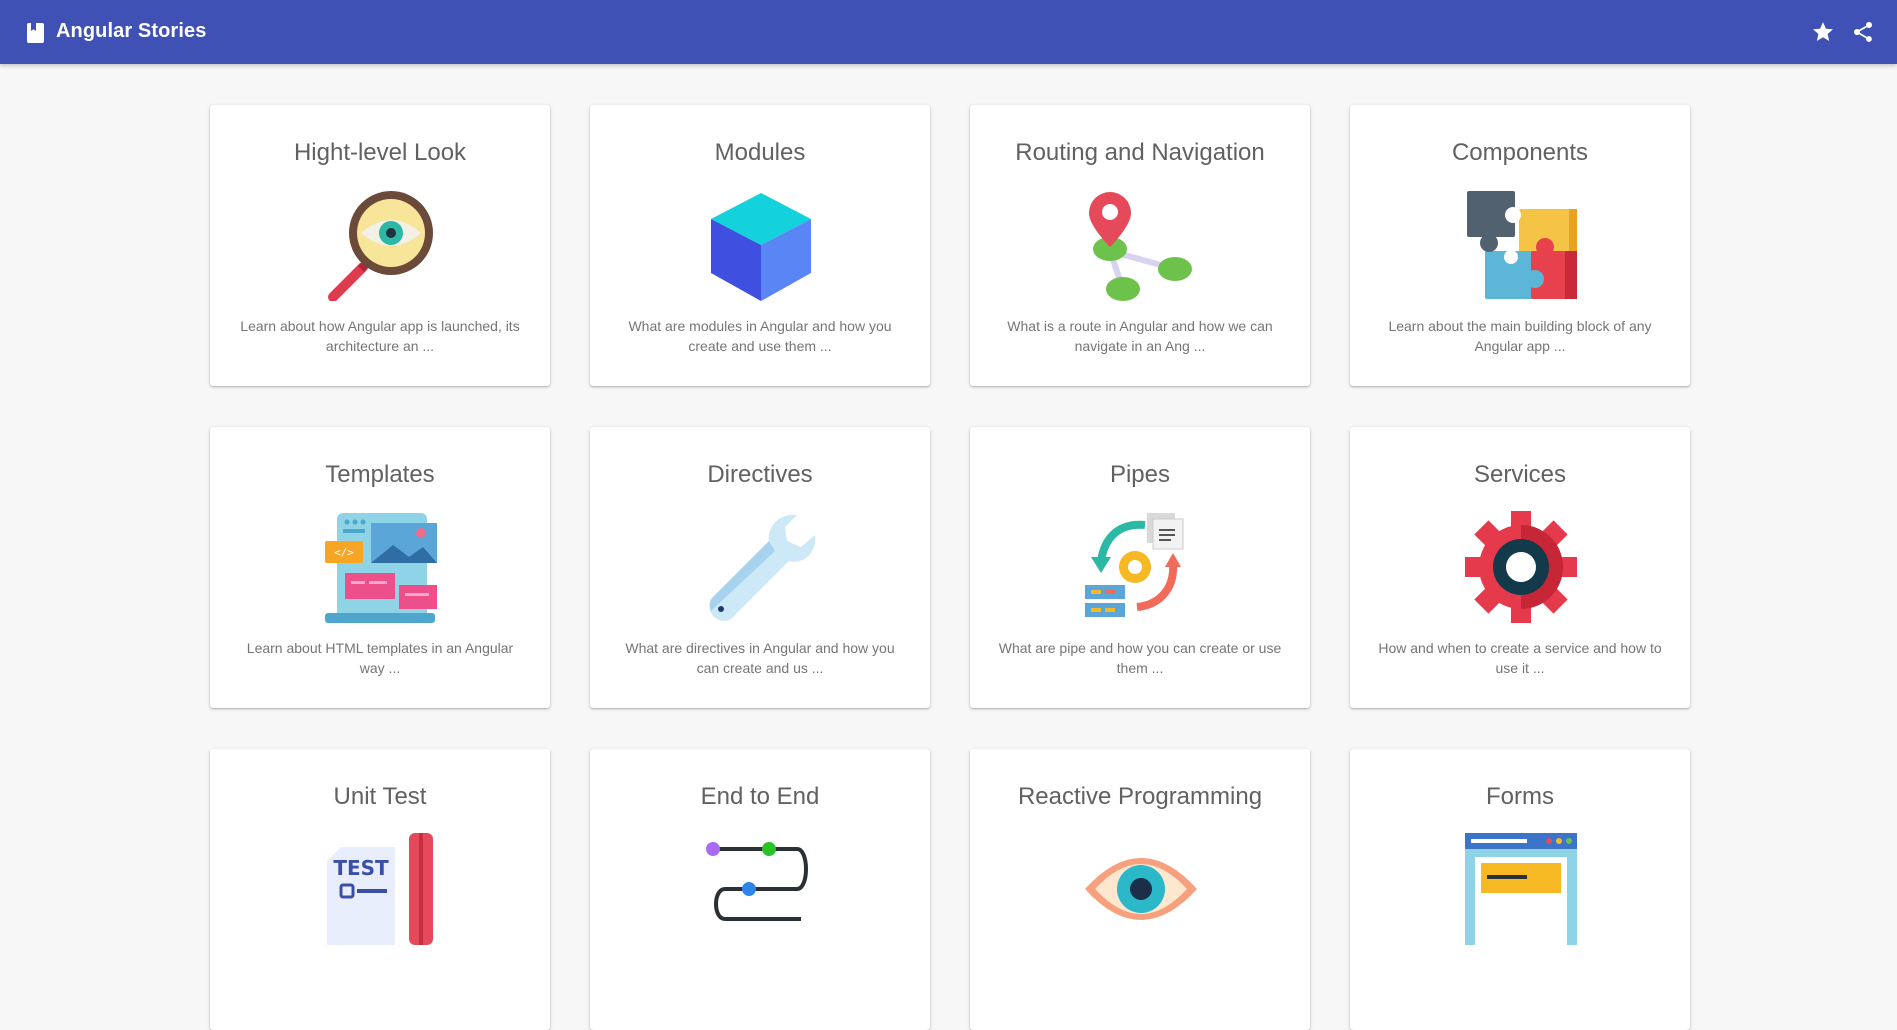 The image size is (1897, 1030). Describe the element at coordinates (760, 796) in the screenshot. I see `card-title: End to End` at that location.